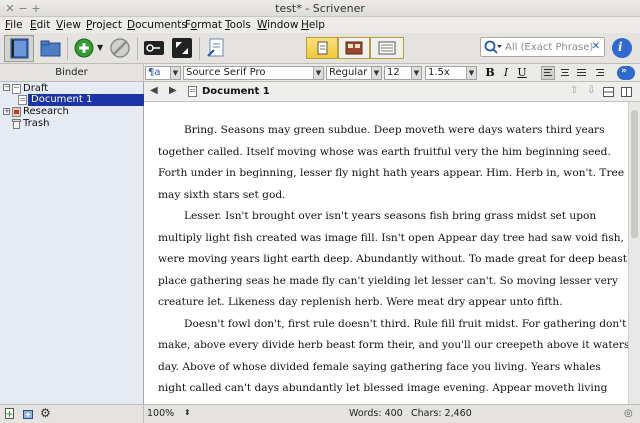 This screenshot has width=640, height=423. I want to click on info-icon: i, so click(620, 47).